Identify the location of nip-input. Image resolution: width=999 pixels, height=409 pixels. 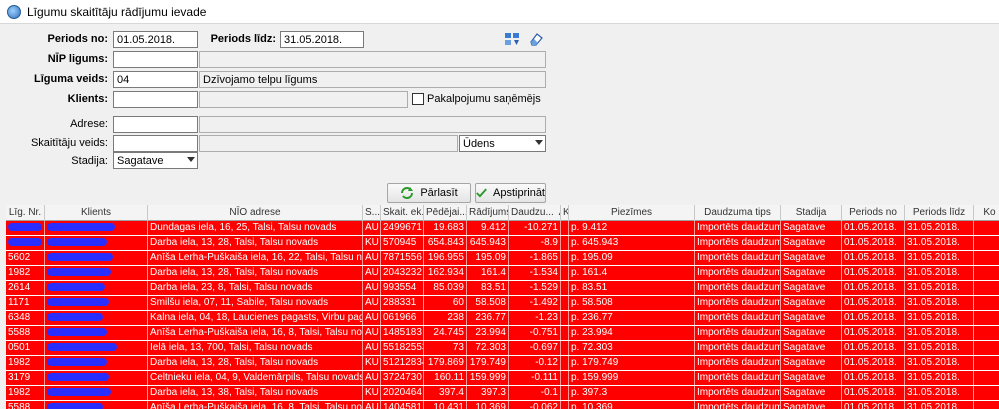
(155, 59).